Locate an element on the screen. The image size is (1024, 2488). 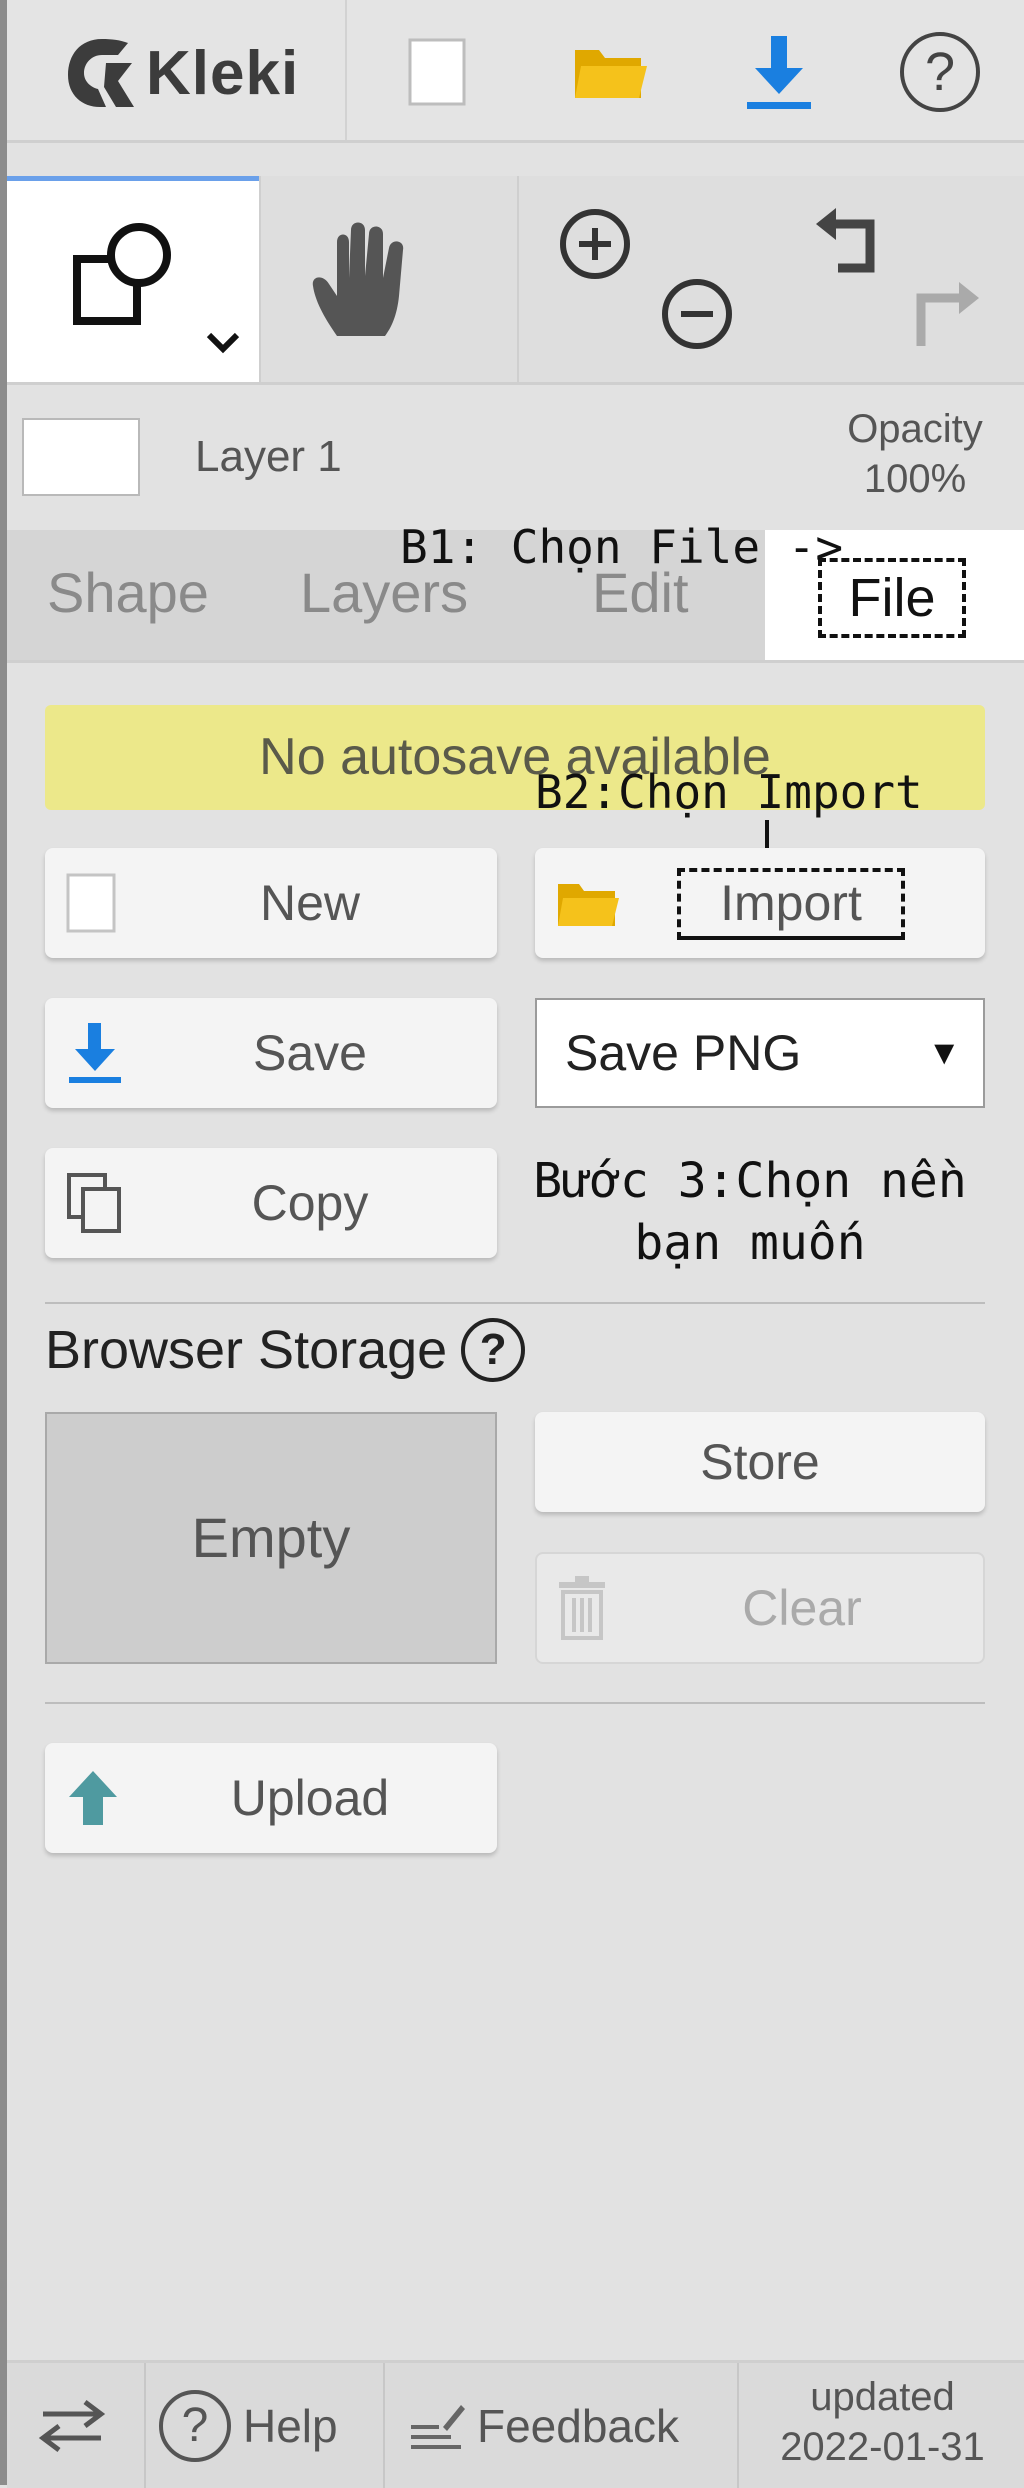
annotation-step-3-line-1: Bước 3:Chọn nền is located at coordinates (750, 1181).